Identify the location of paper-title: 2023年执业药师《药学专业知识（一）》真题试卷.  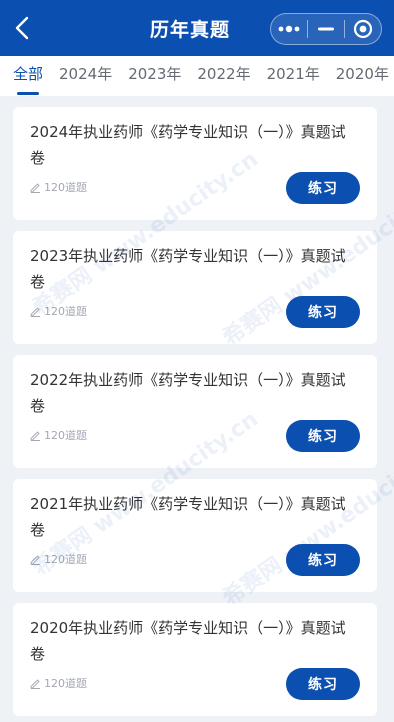
(188, 269).